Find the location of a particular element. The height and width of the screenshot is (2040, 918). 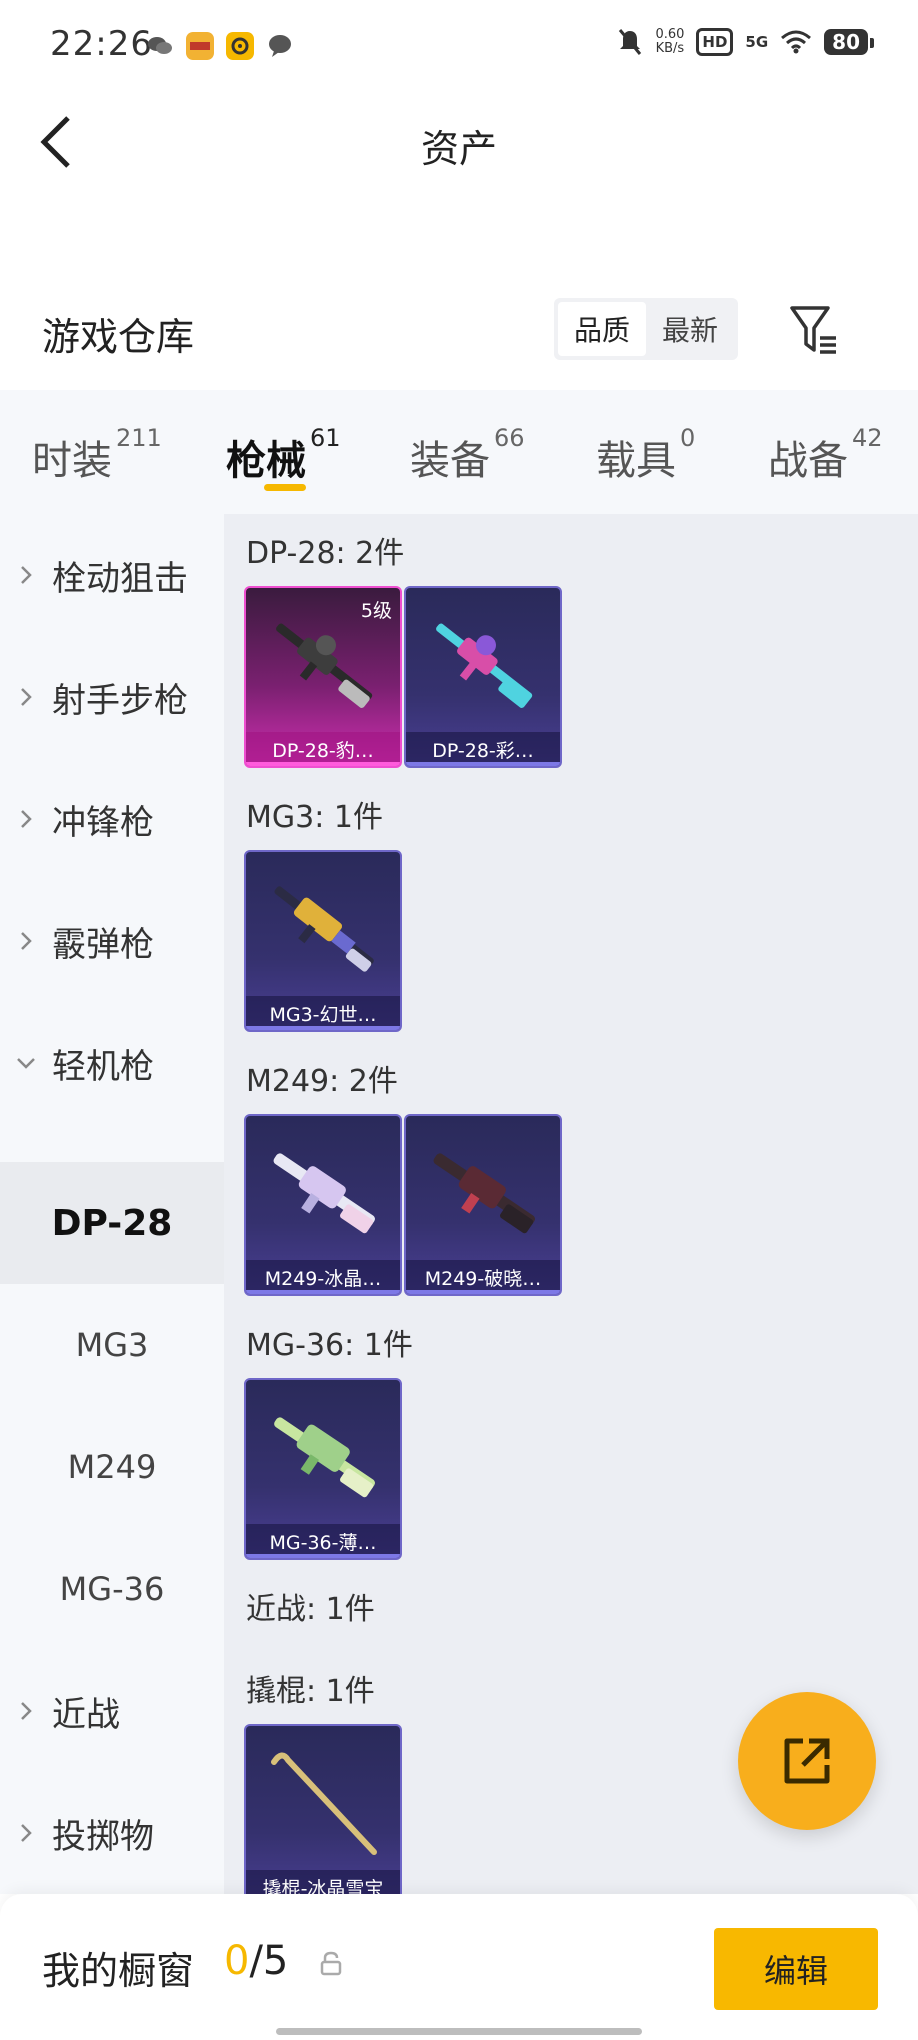

network-speed: 0.60 KB/s is located at coordinates (669, 42).